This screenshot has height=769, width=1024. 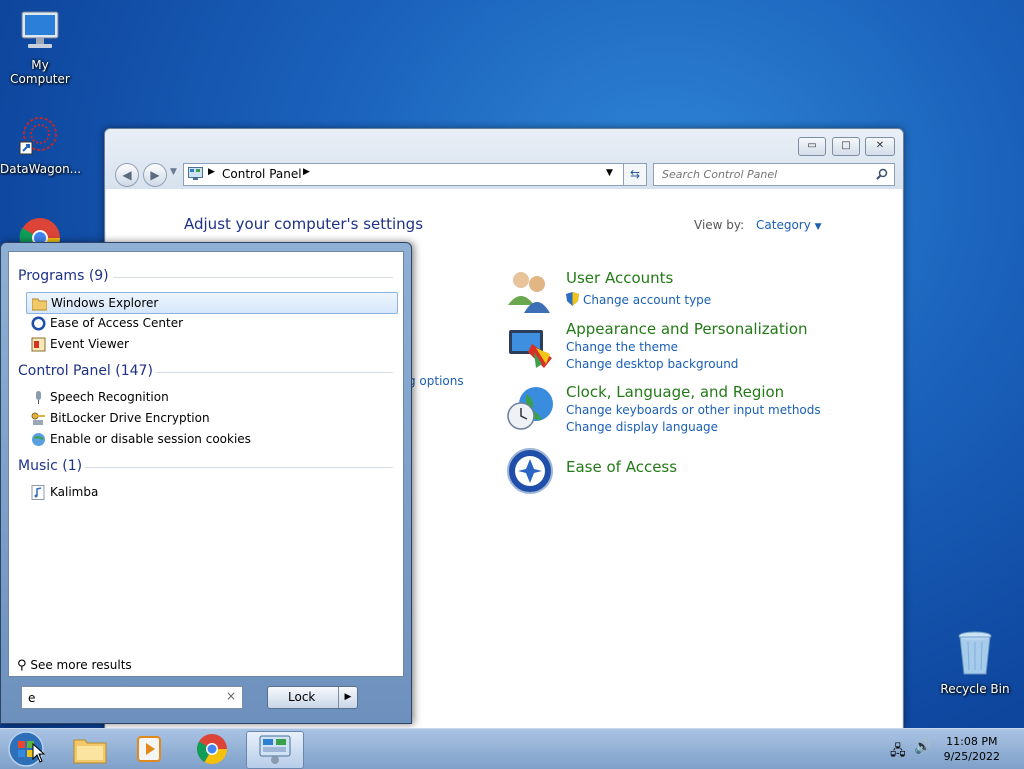 I want to click on refresh-button: ⇆, so click(x=635, y=174).